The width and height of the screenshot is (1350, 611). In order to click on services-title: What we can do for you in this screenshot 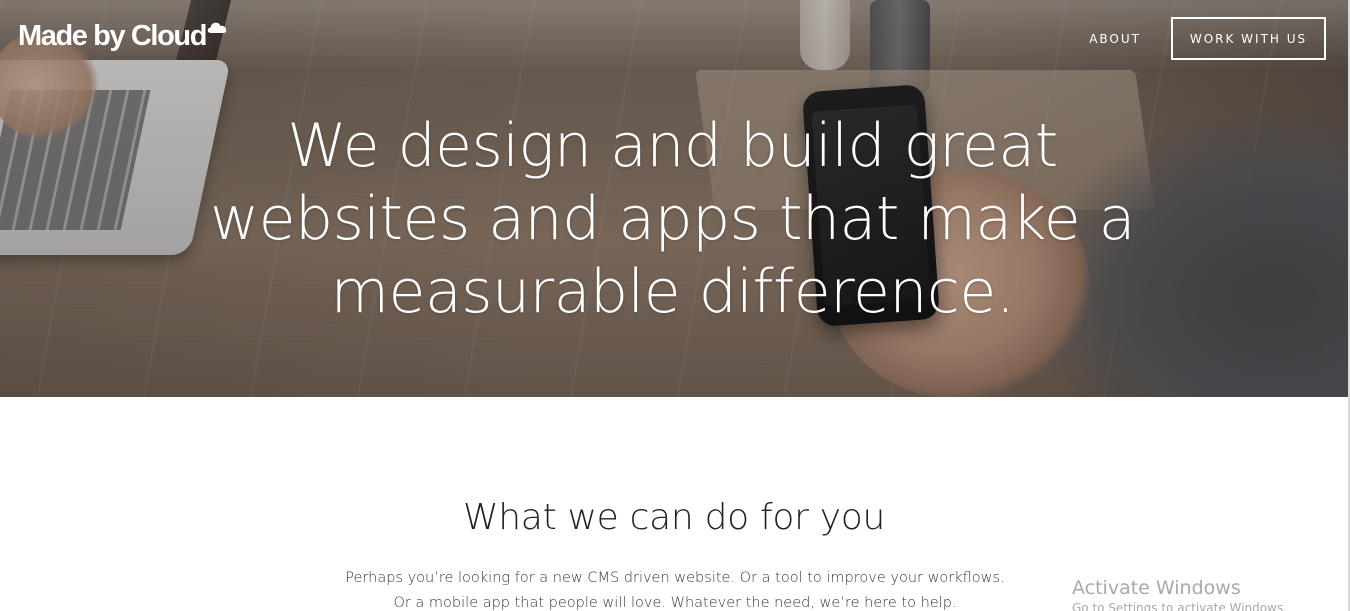, I will do `click(674, 517)`.